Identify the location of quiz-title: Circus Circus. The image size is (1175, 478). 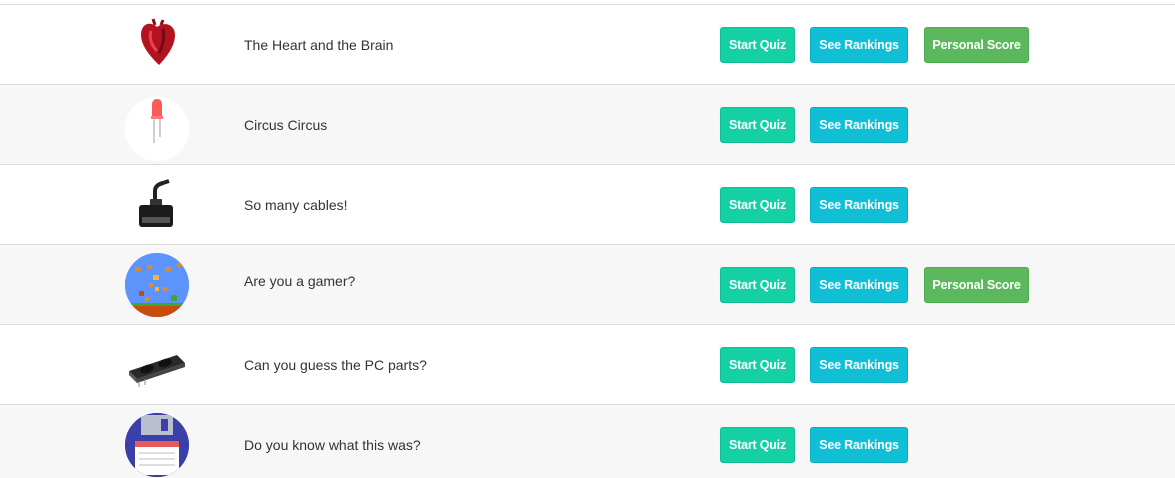
(286, 125).